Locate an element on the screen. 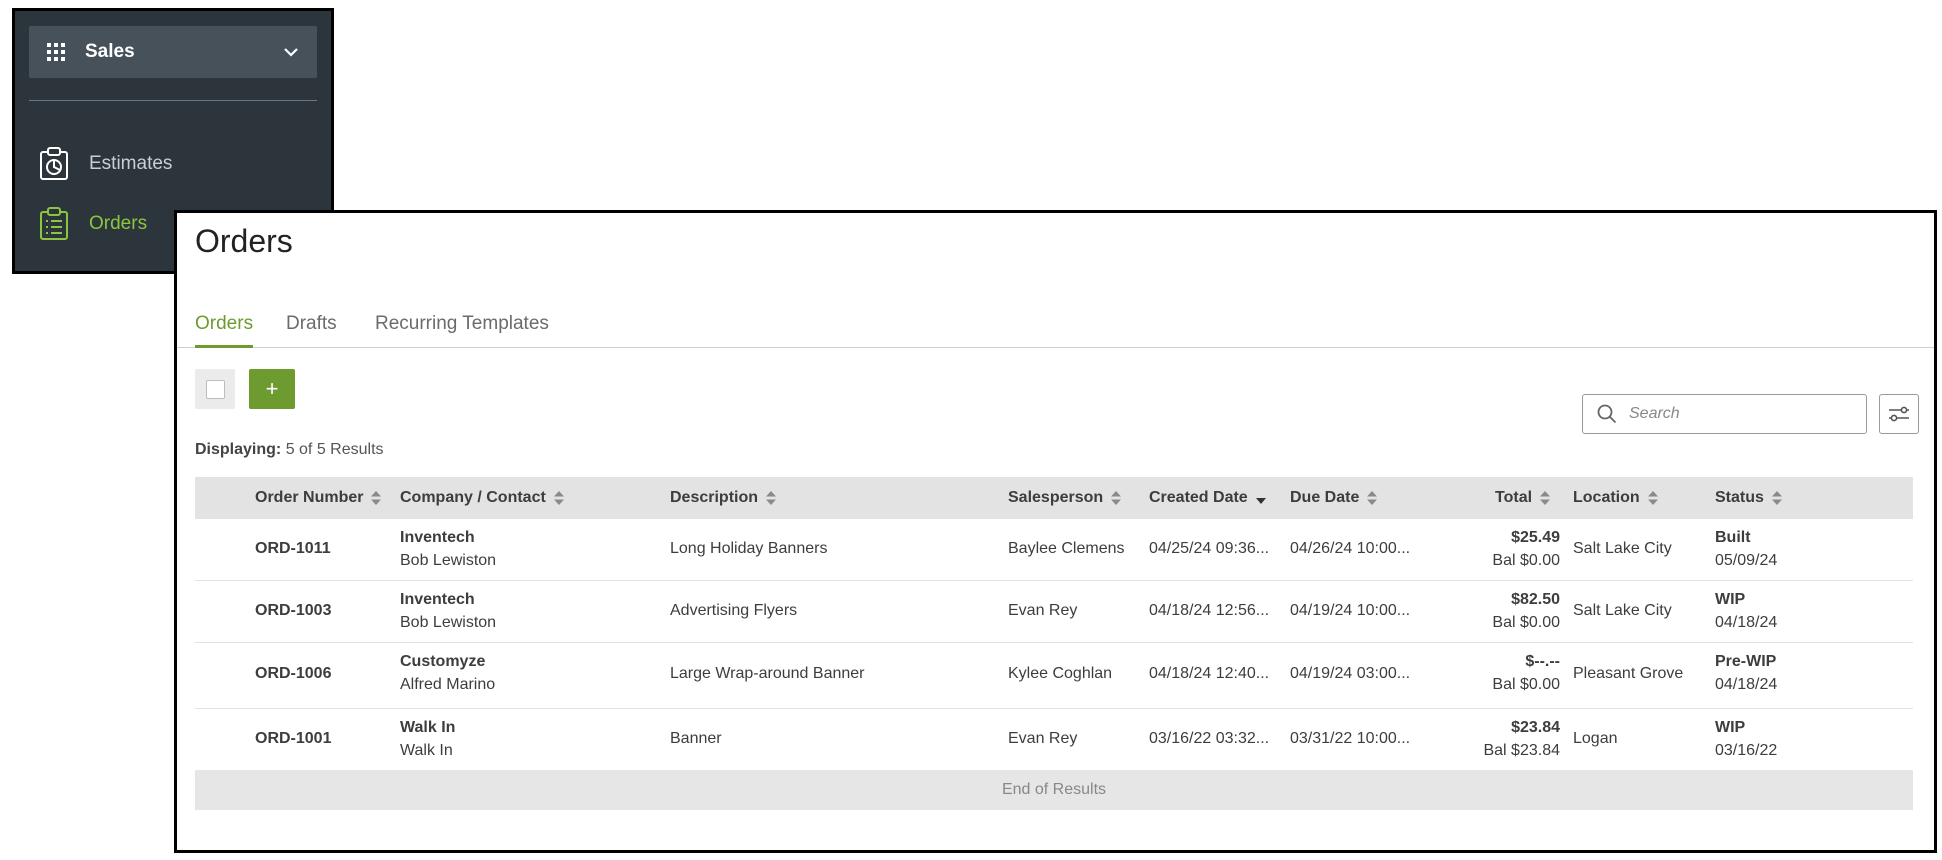 This screenshot has width=1942, height=860. clipboard-chart-icon is located at coordinates (54, 163).